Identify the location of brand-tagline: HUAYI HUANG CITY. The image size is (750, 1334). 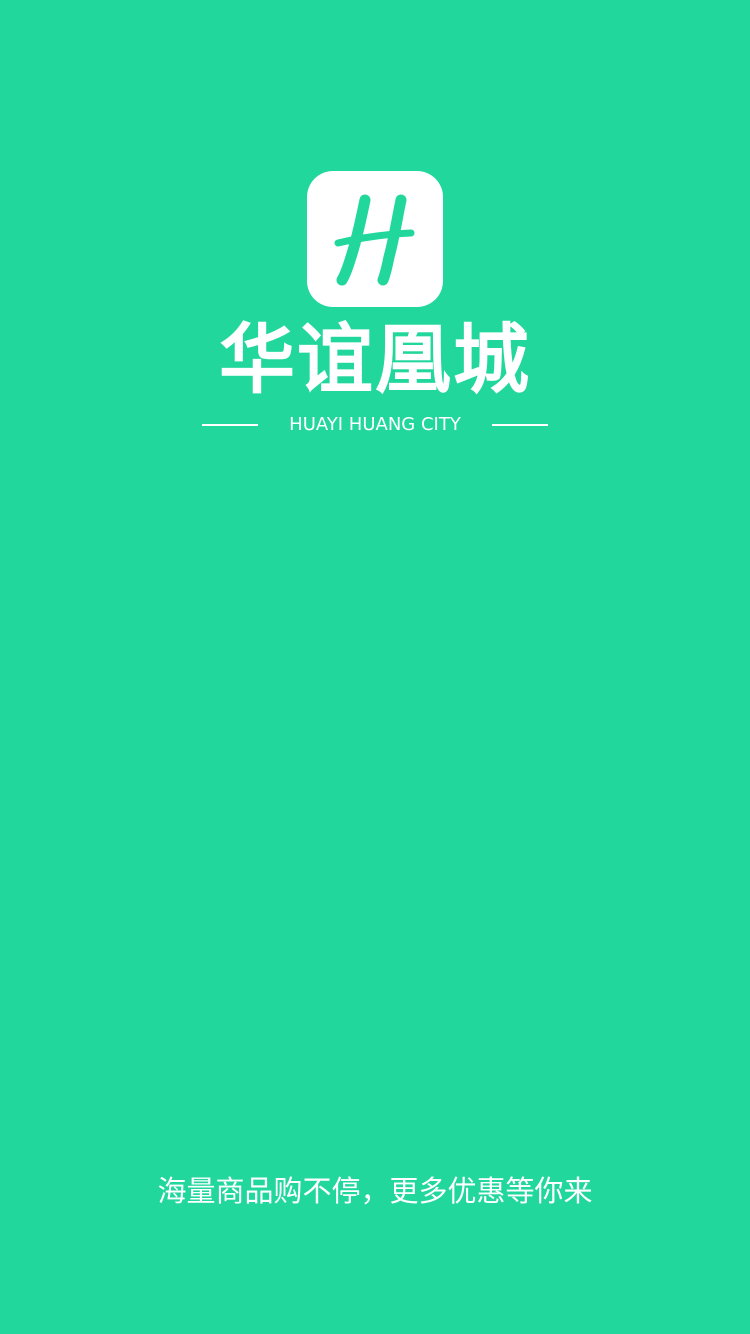
(375, 425).